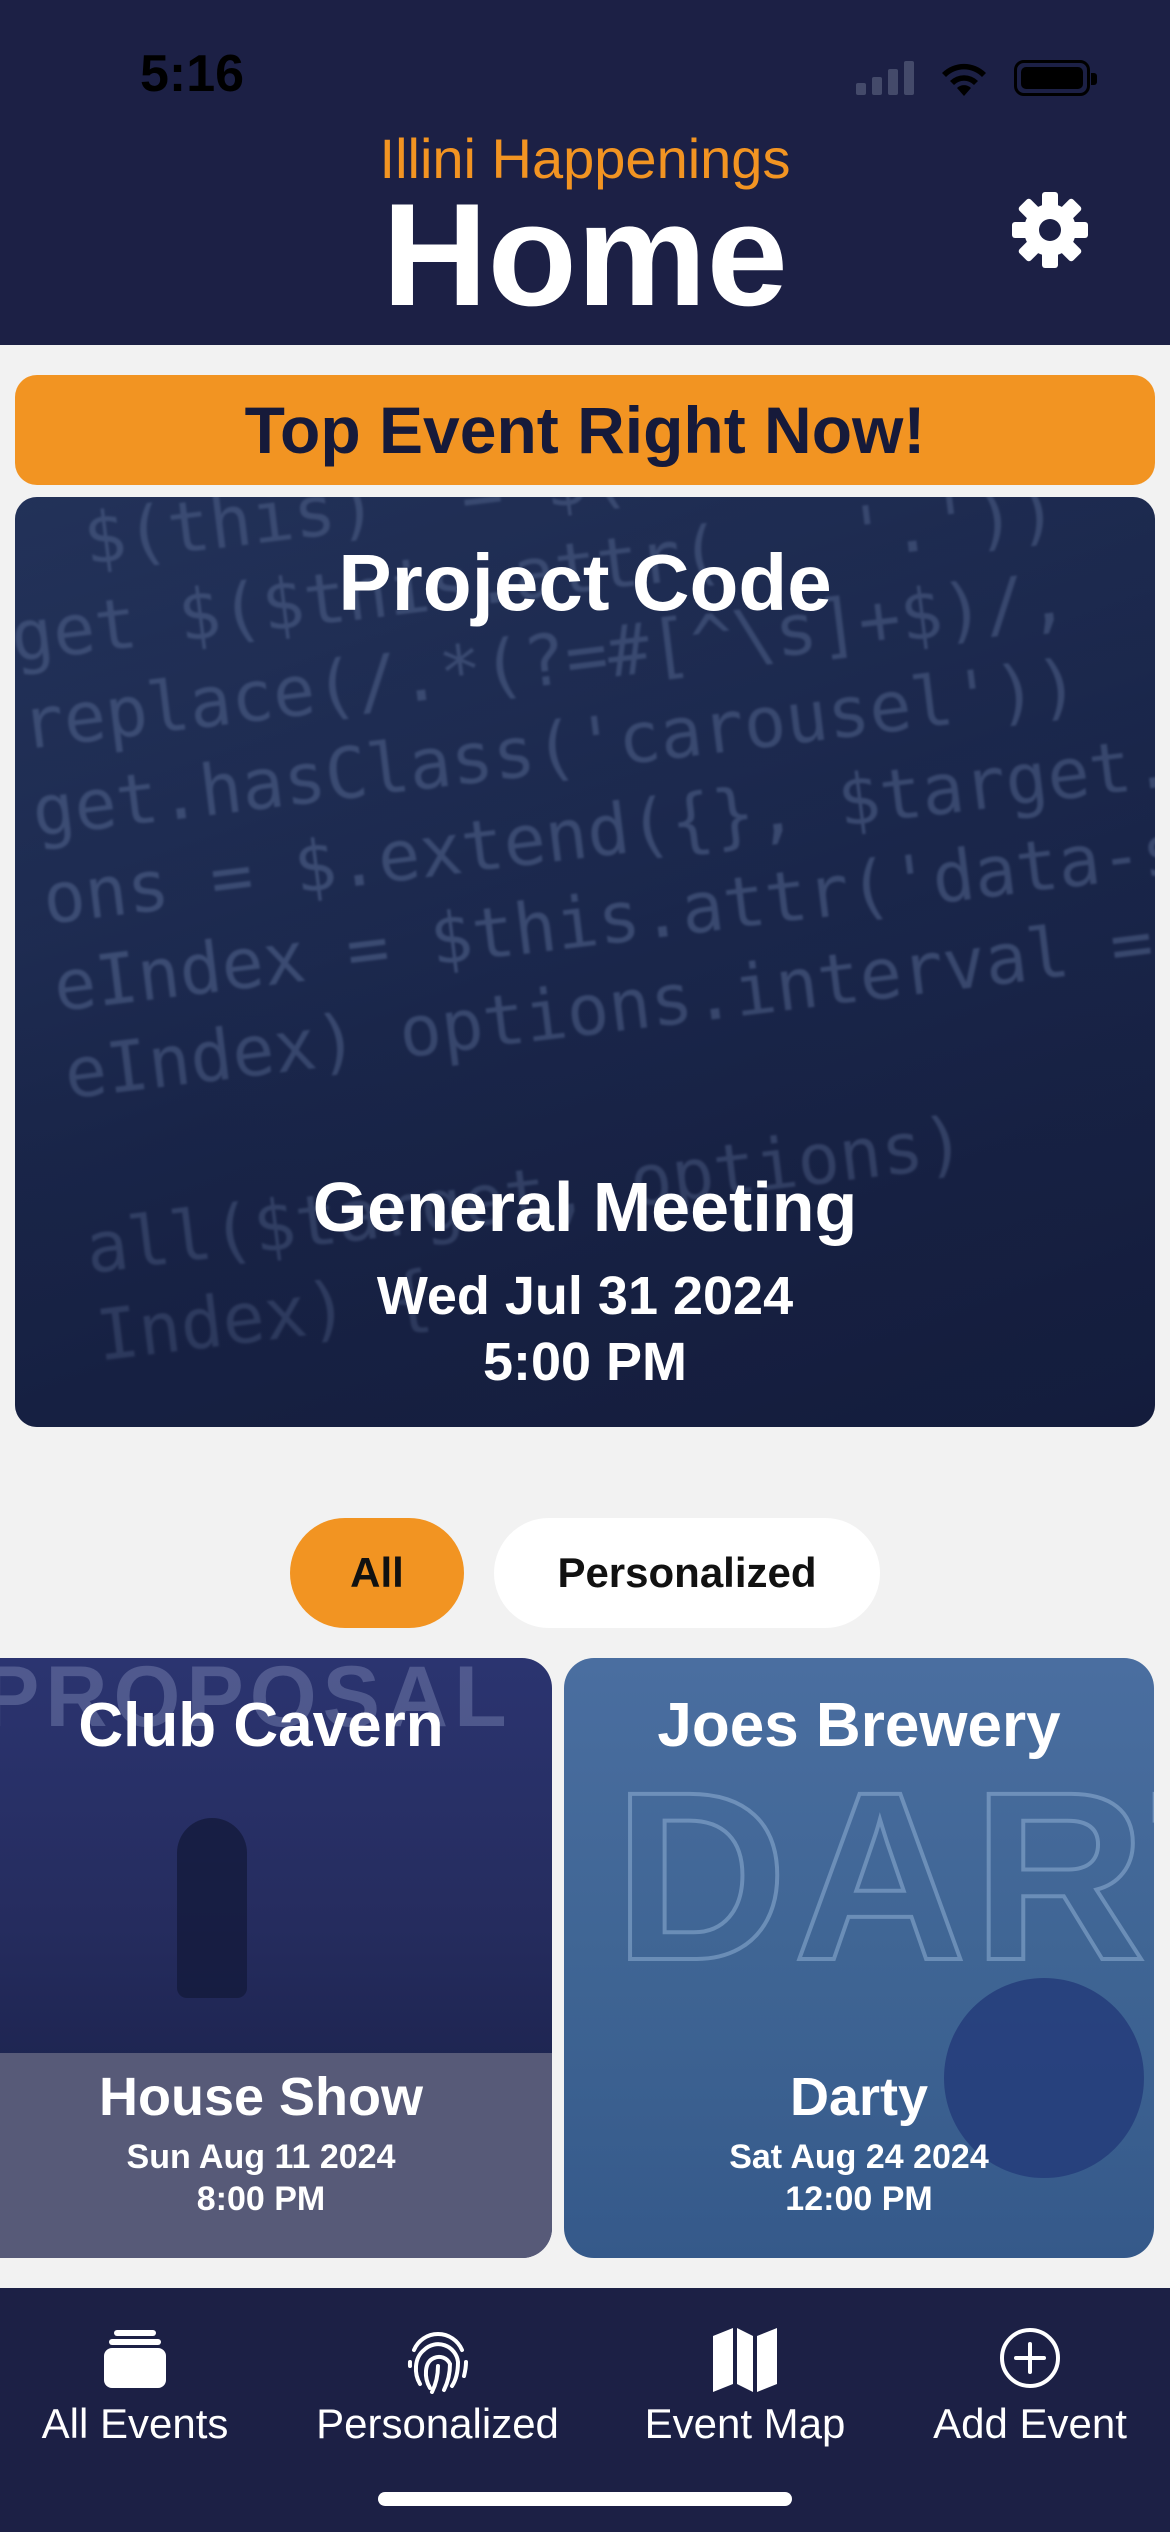  What do you see at coordinates (377, 1573) in the screenshot?
I see `filter-all-button: All` at bounding box center [377, 1573].